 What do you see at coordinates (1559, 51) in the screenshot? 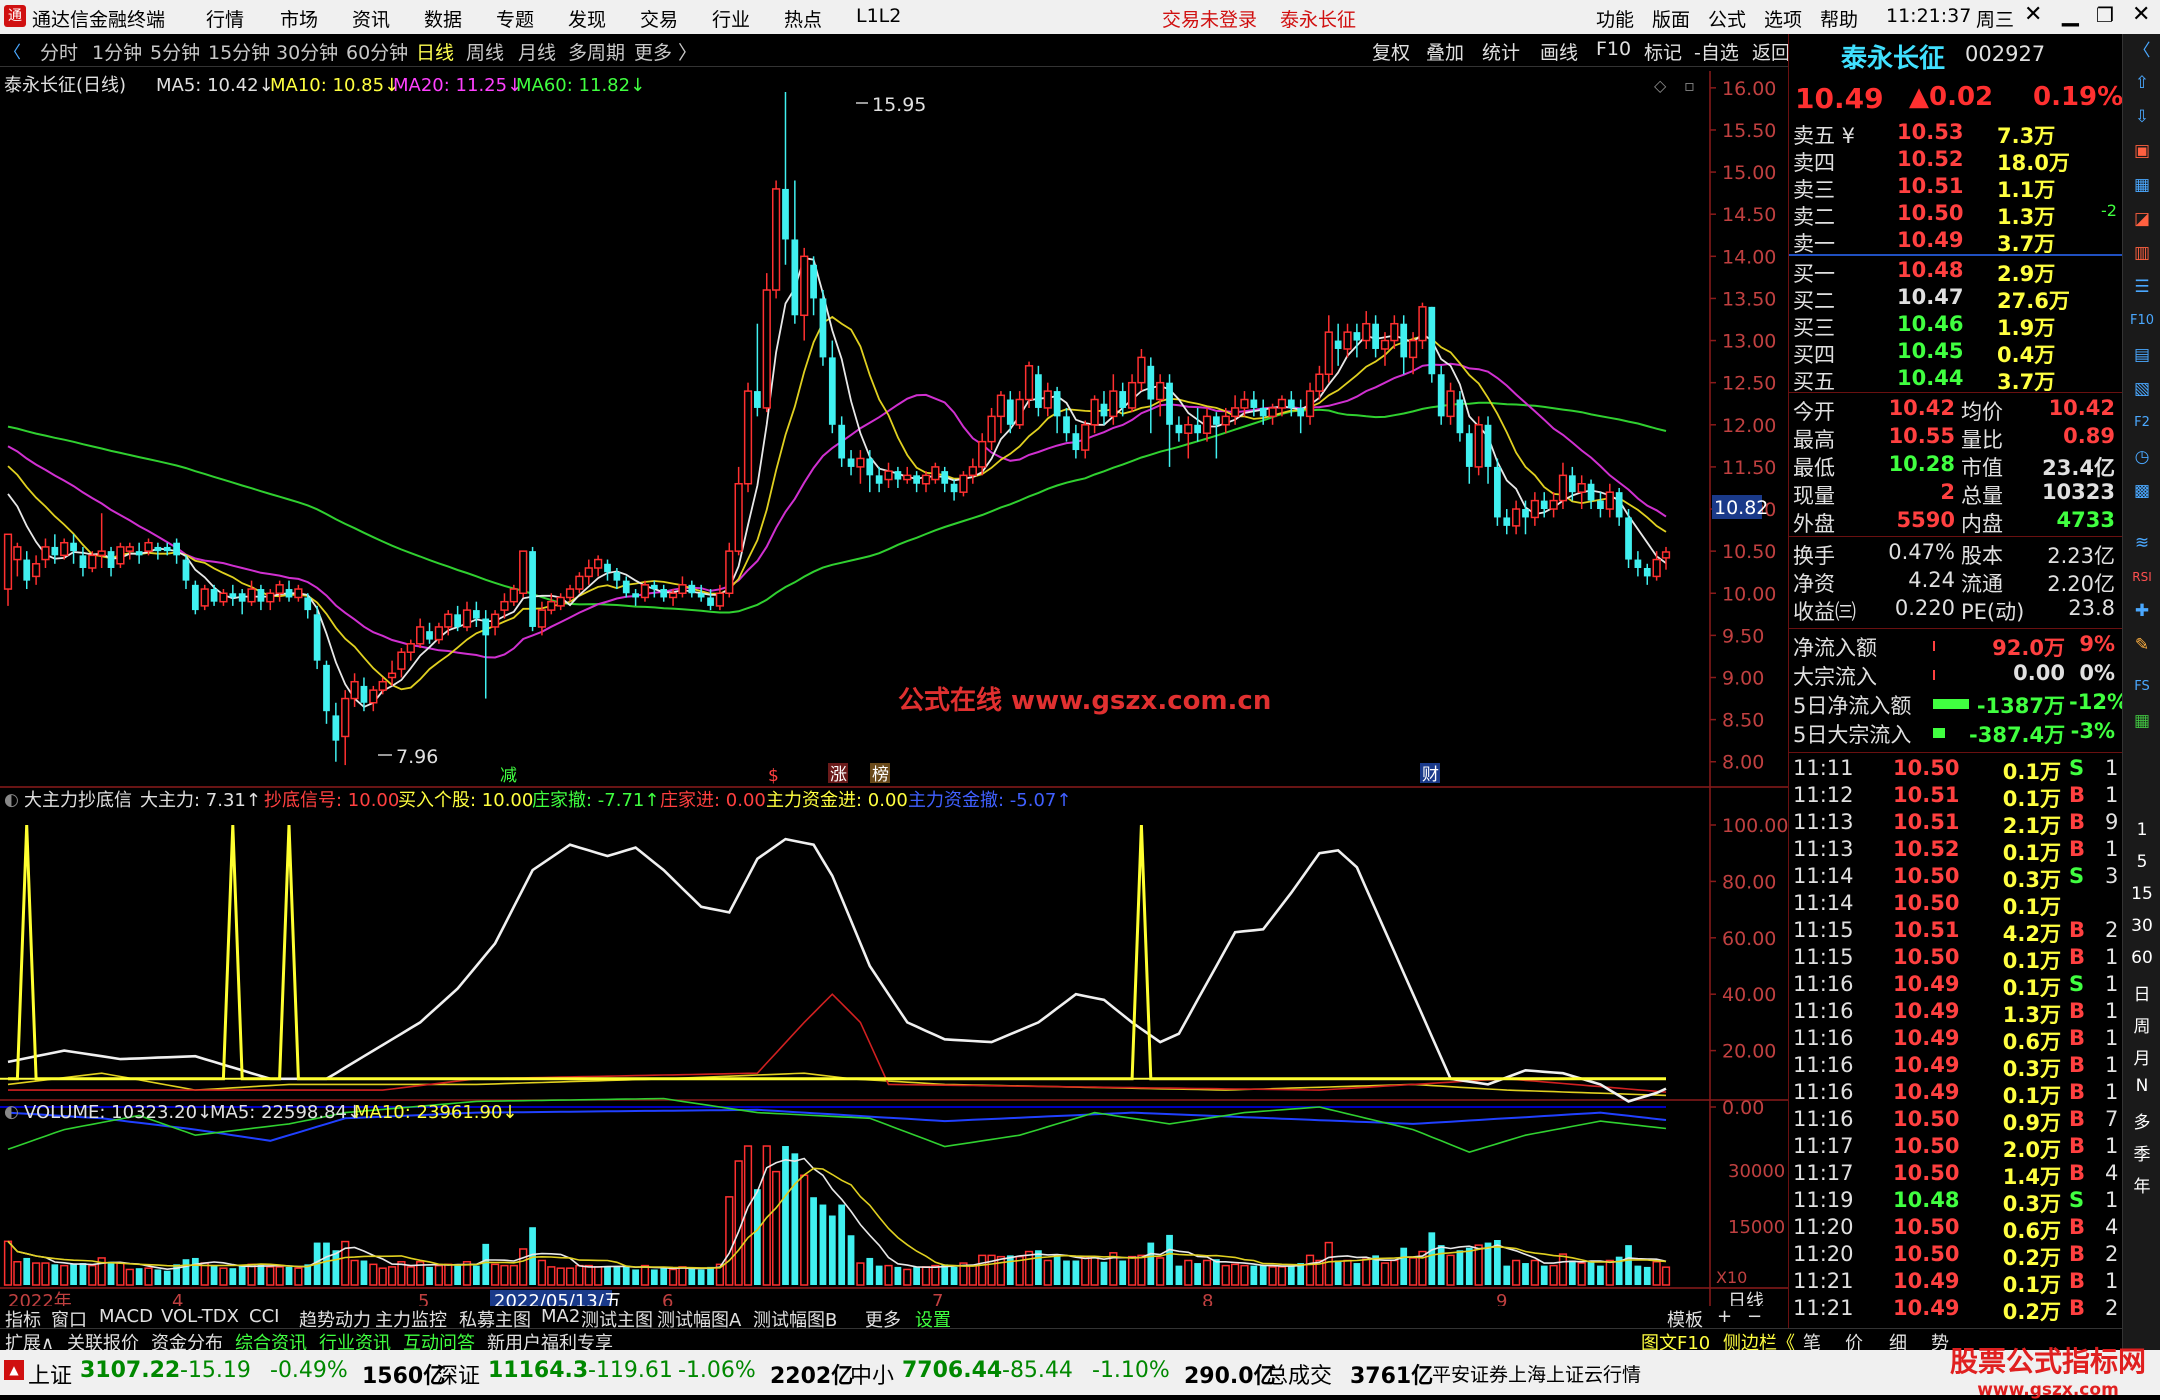
I see `huaxian-button: 画线` at bounding box center [1559, 51].